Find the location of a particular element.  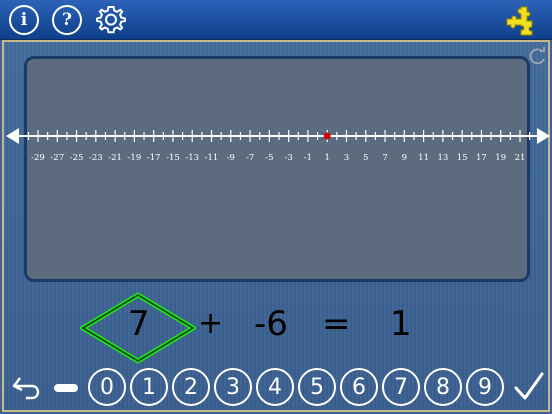

marked-point is located at coordinates (327, 136).